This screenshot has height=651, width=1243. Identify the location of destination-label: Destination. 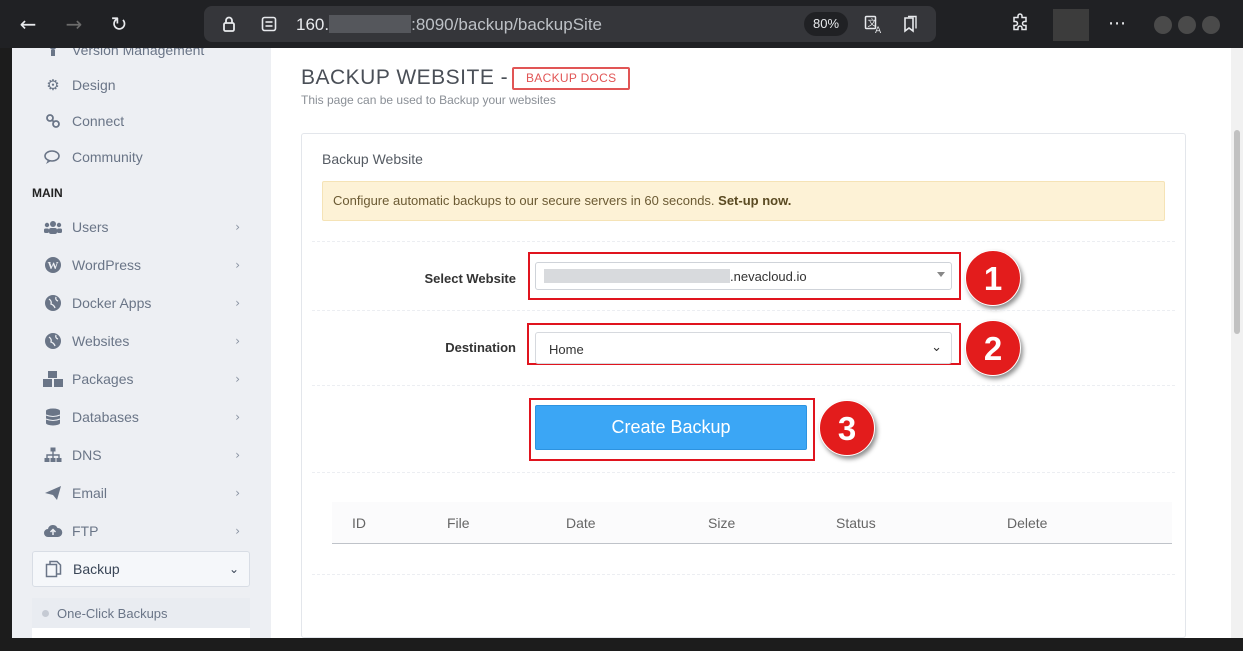
(480, 347).